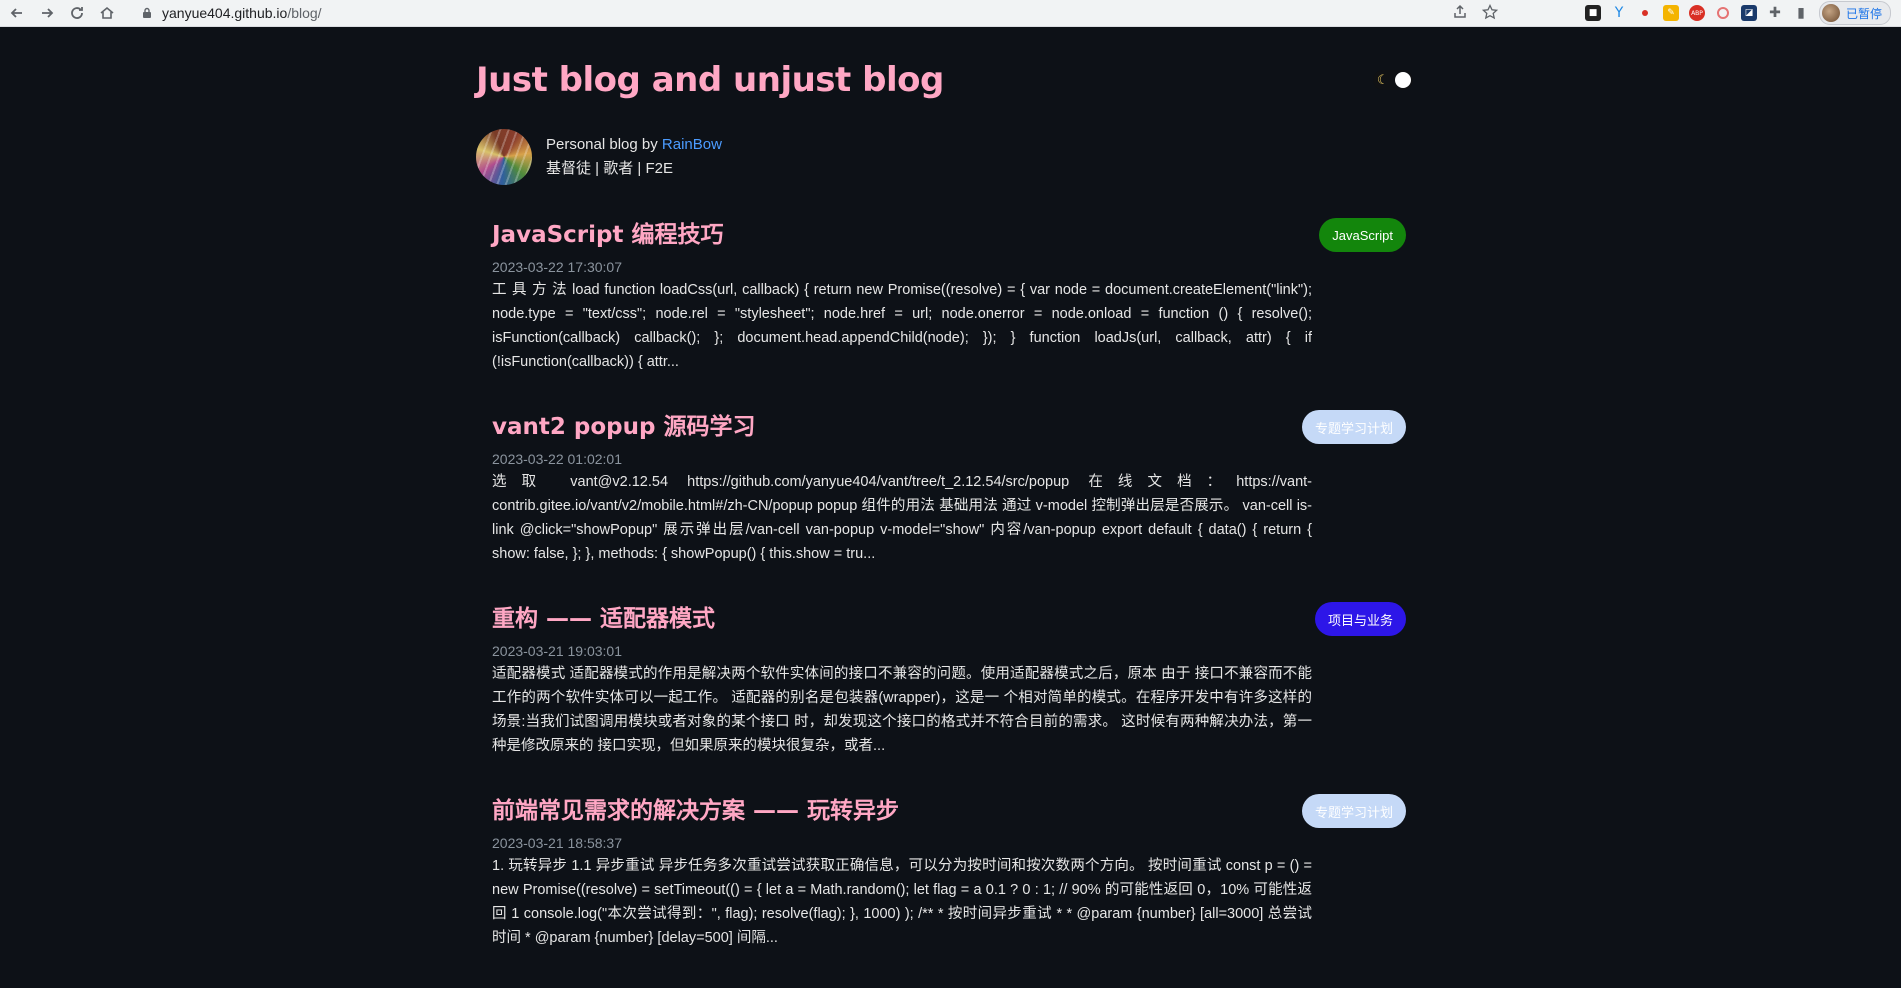 The width and height of the screenshot is (1901, 988). I want to click on extensions-puzzle-icon: ✚, so click(1775, 13).